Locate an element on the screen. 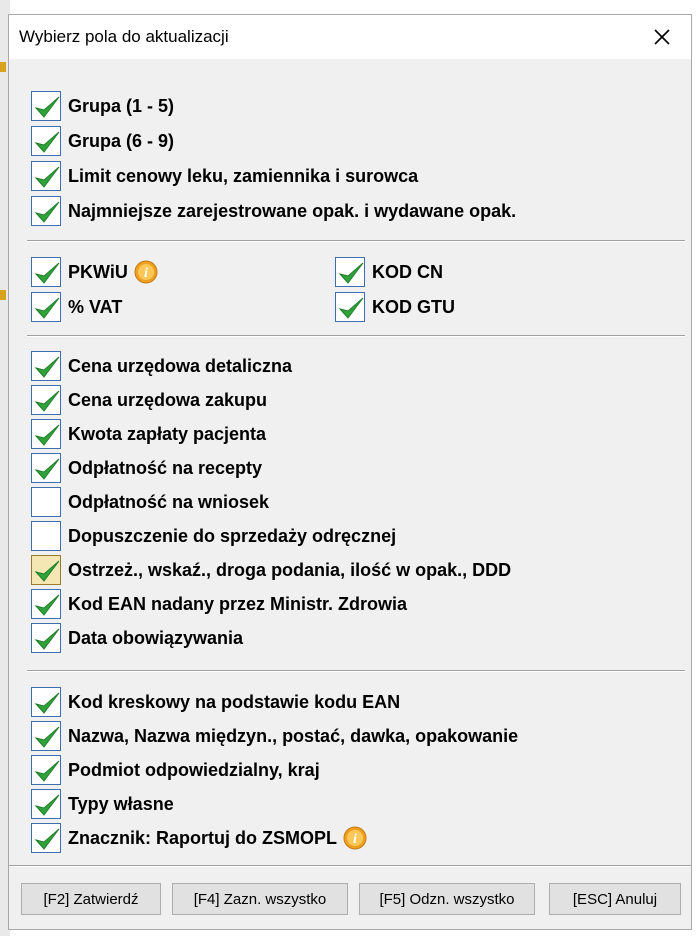  checkbox-grupa-6-9: Grupa (6 - 9) is located at coordinates (102, 141).